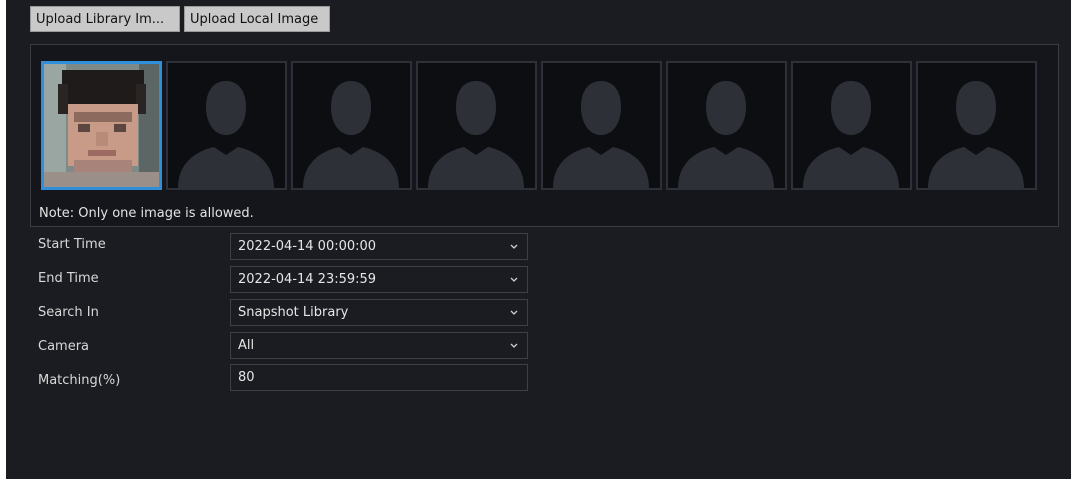 The width and height of the screenshot is (1075, 479). I want to click on matching-input: 80, so click(379, 377).